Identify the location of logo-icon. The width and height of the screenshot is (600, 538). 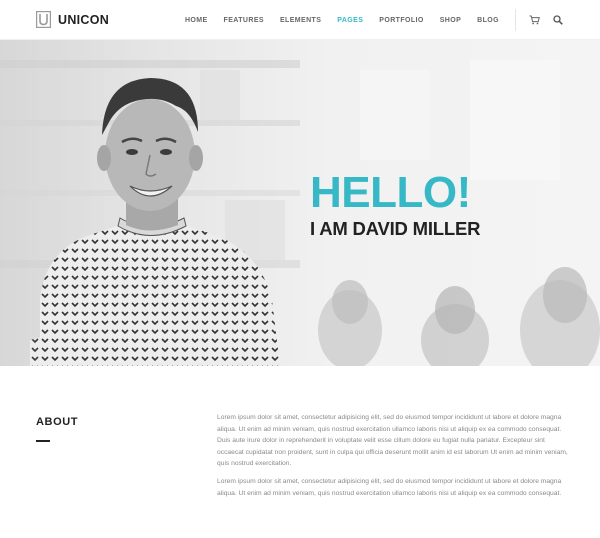
(43, 19).